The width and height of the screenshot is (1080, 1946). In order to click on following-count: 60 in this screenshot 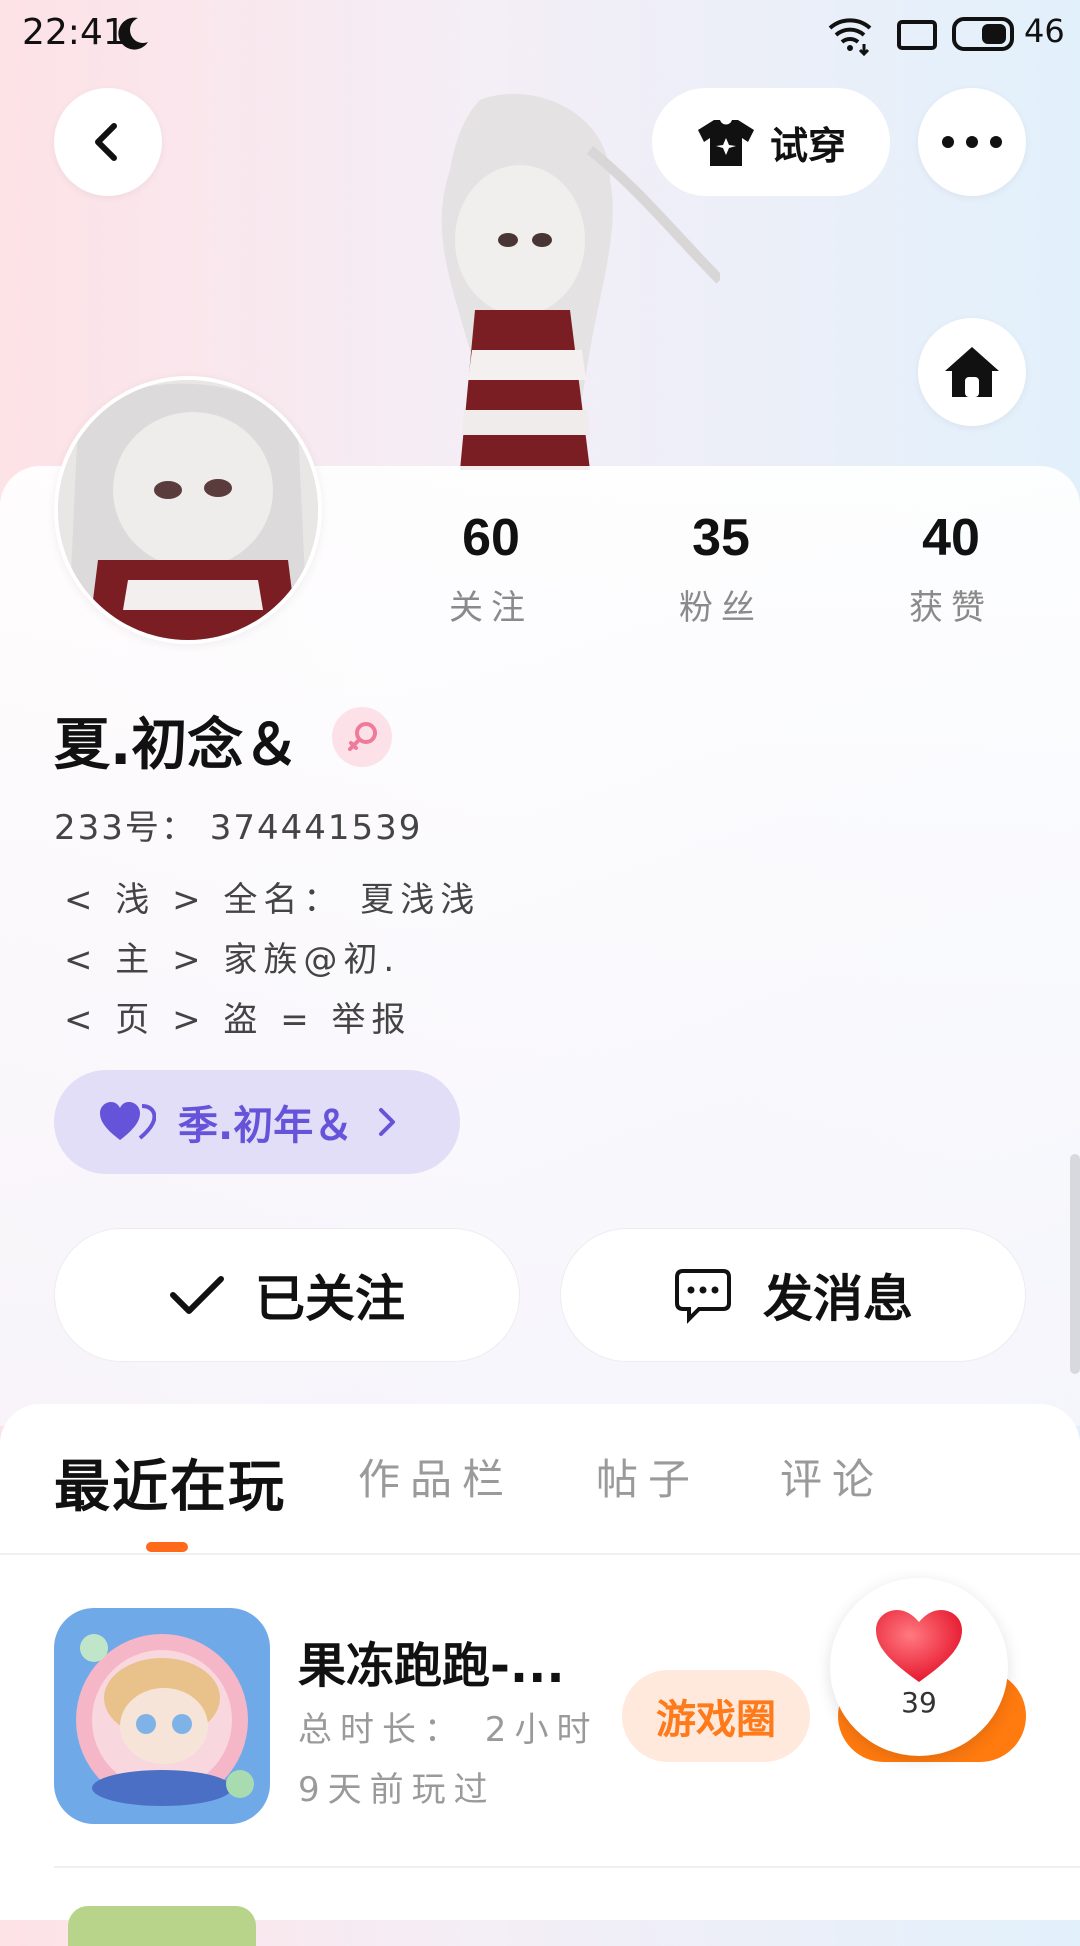, I will do `click(491, 538)`.